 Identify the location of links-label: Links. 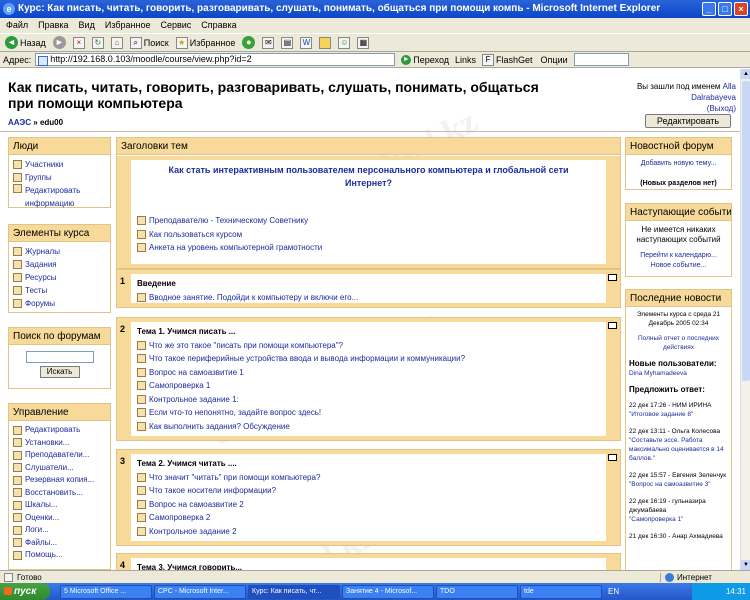
(465, 60).